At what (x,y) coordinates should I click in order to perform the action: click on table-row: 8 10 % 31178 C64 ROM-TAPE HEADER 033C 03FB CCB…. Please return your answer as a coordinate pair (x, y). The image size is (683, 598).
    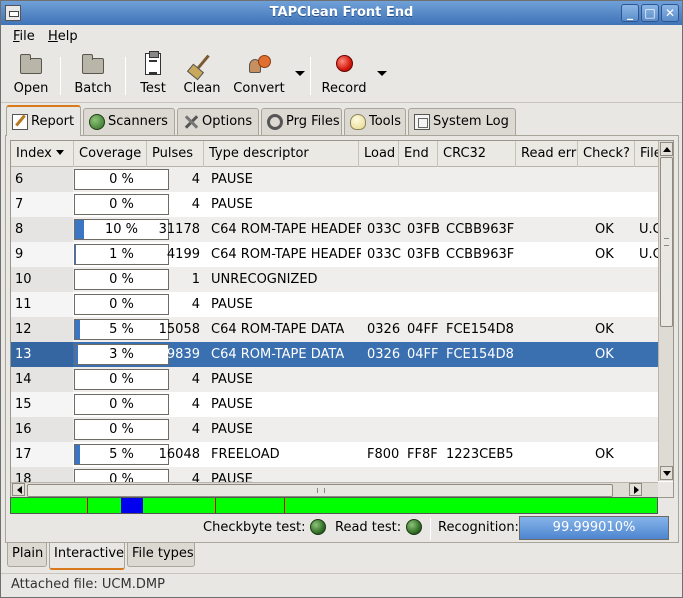
    Looking at the image, I should click on (334, 229).